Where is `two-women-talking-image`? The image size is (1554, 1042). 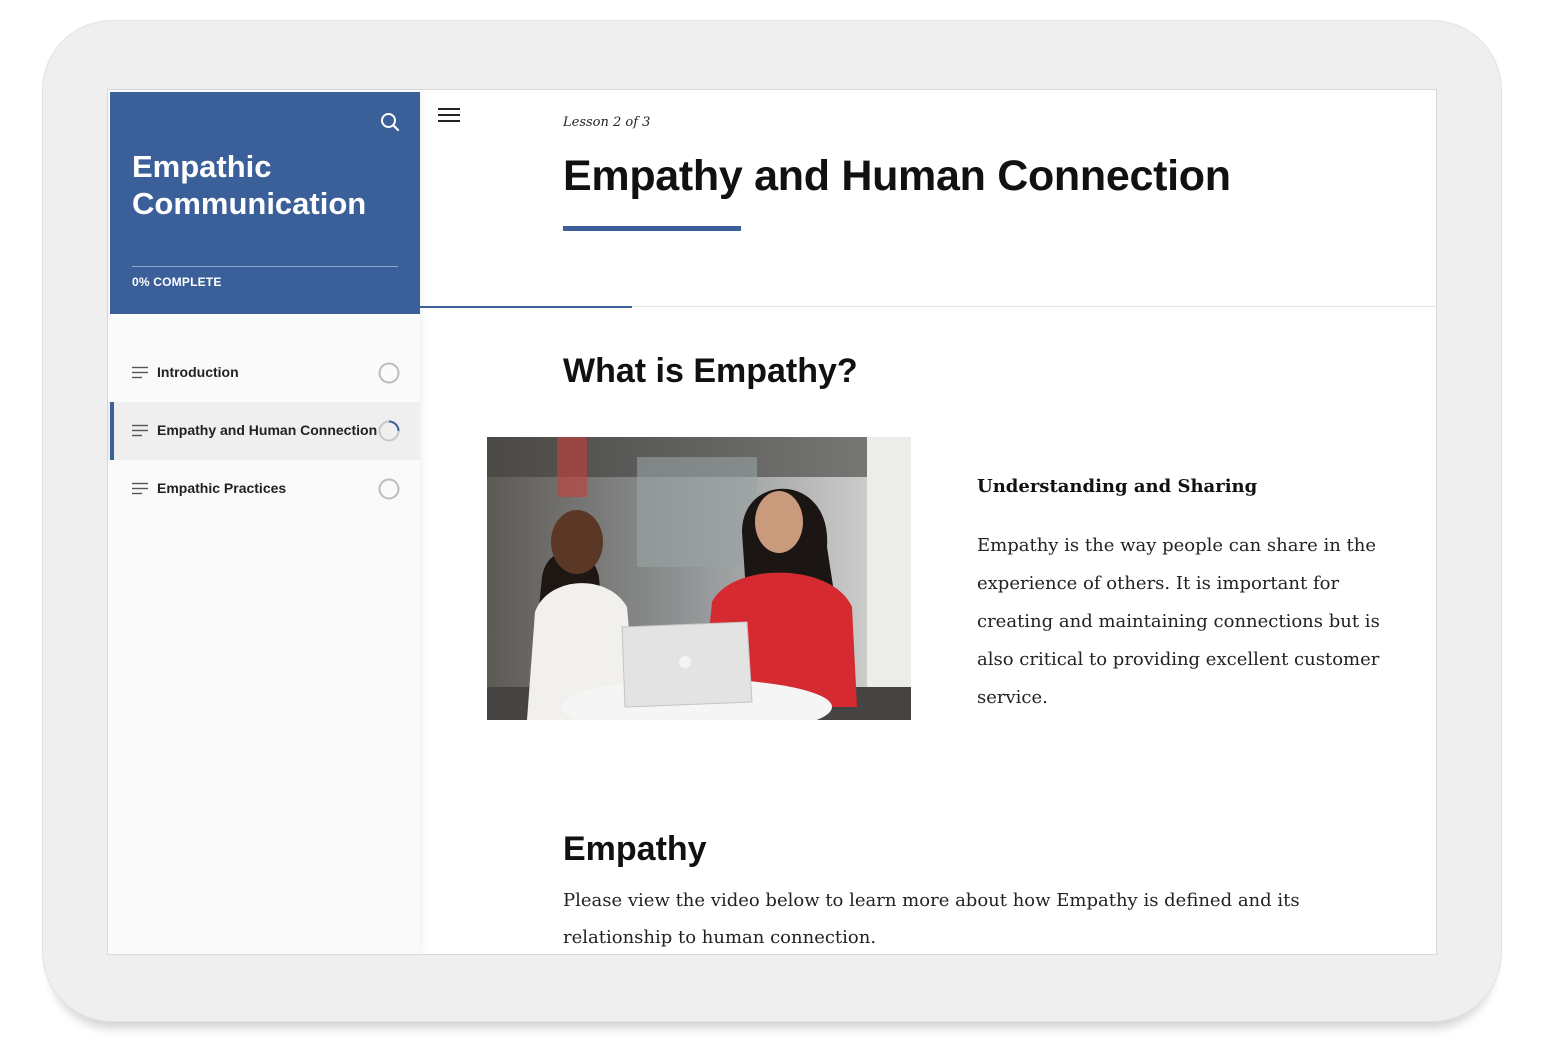
two-women-talking-image is located at coordinates (699, 578).